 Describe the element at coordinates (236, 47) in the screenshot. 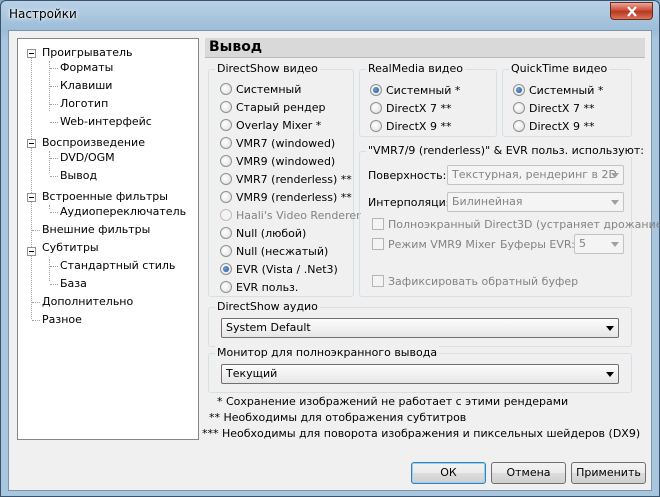

I see `page-title: Вывод` at that location.